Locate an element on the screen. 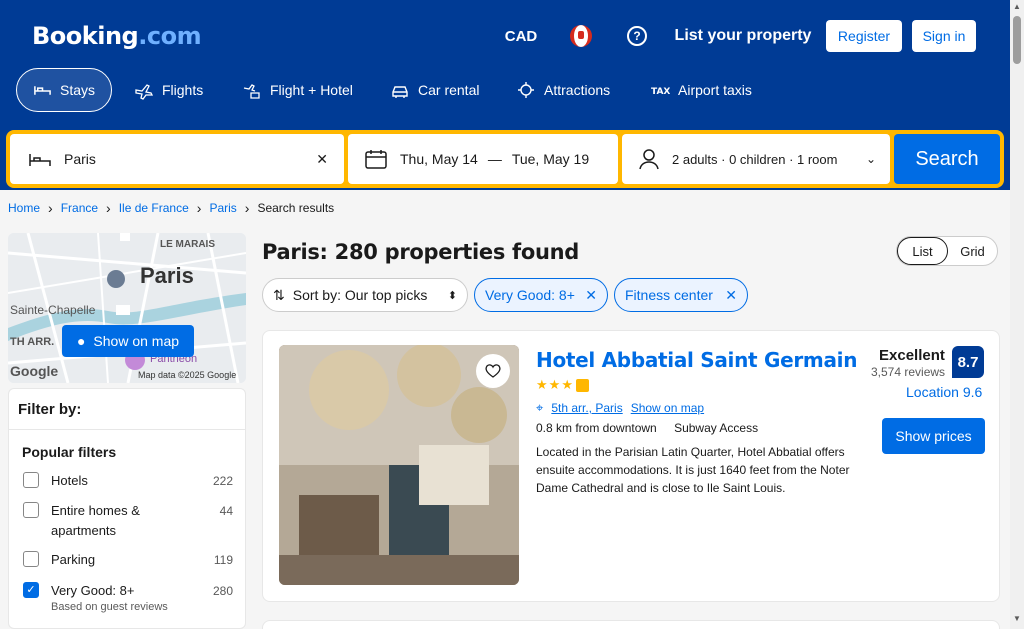 The width and height of the screenshot is (1024, 629). rating-word: Excellent is located at coordinates (912, 355).